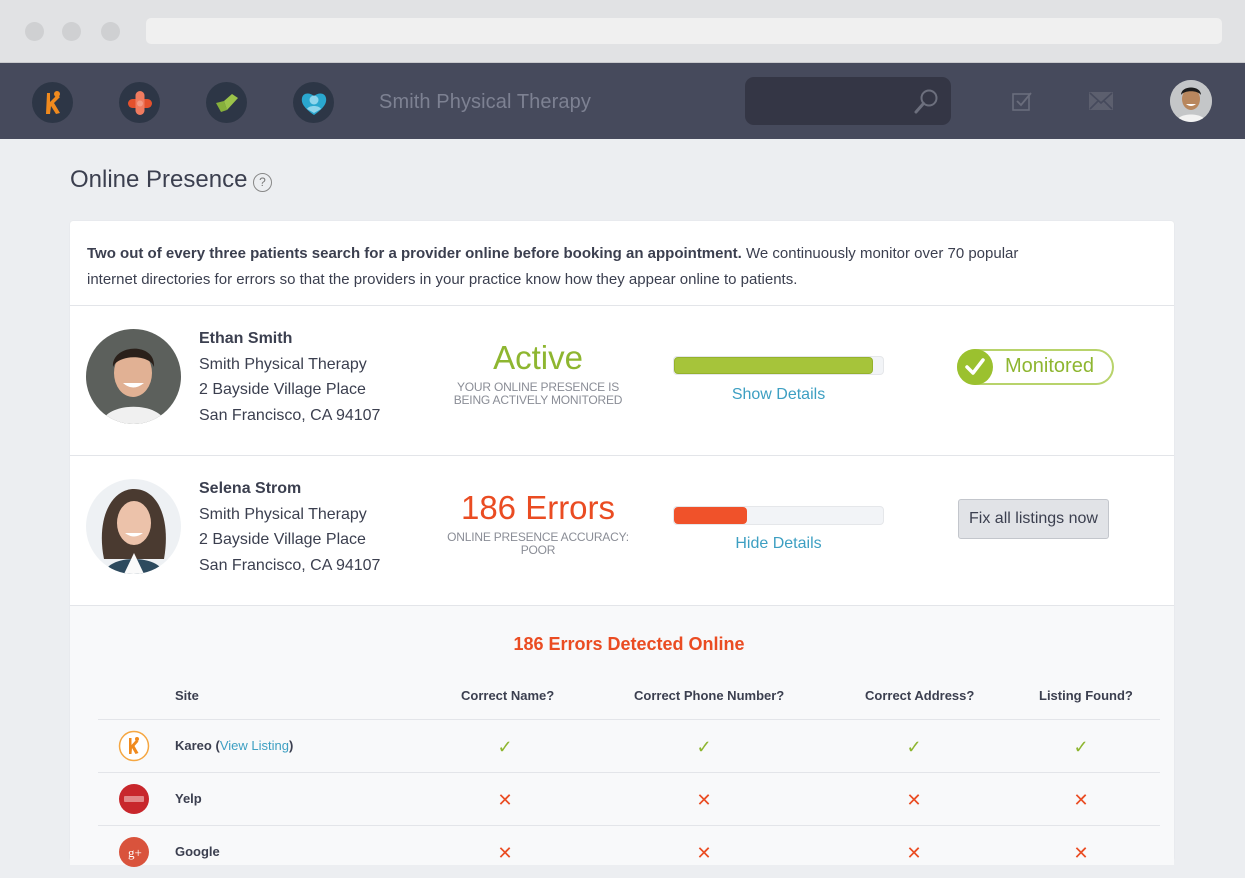 The height and width of the screenshot is (878, 1245). I want to click on column-header-listing: Listing Found?, so click(1086, 695).